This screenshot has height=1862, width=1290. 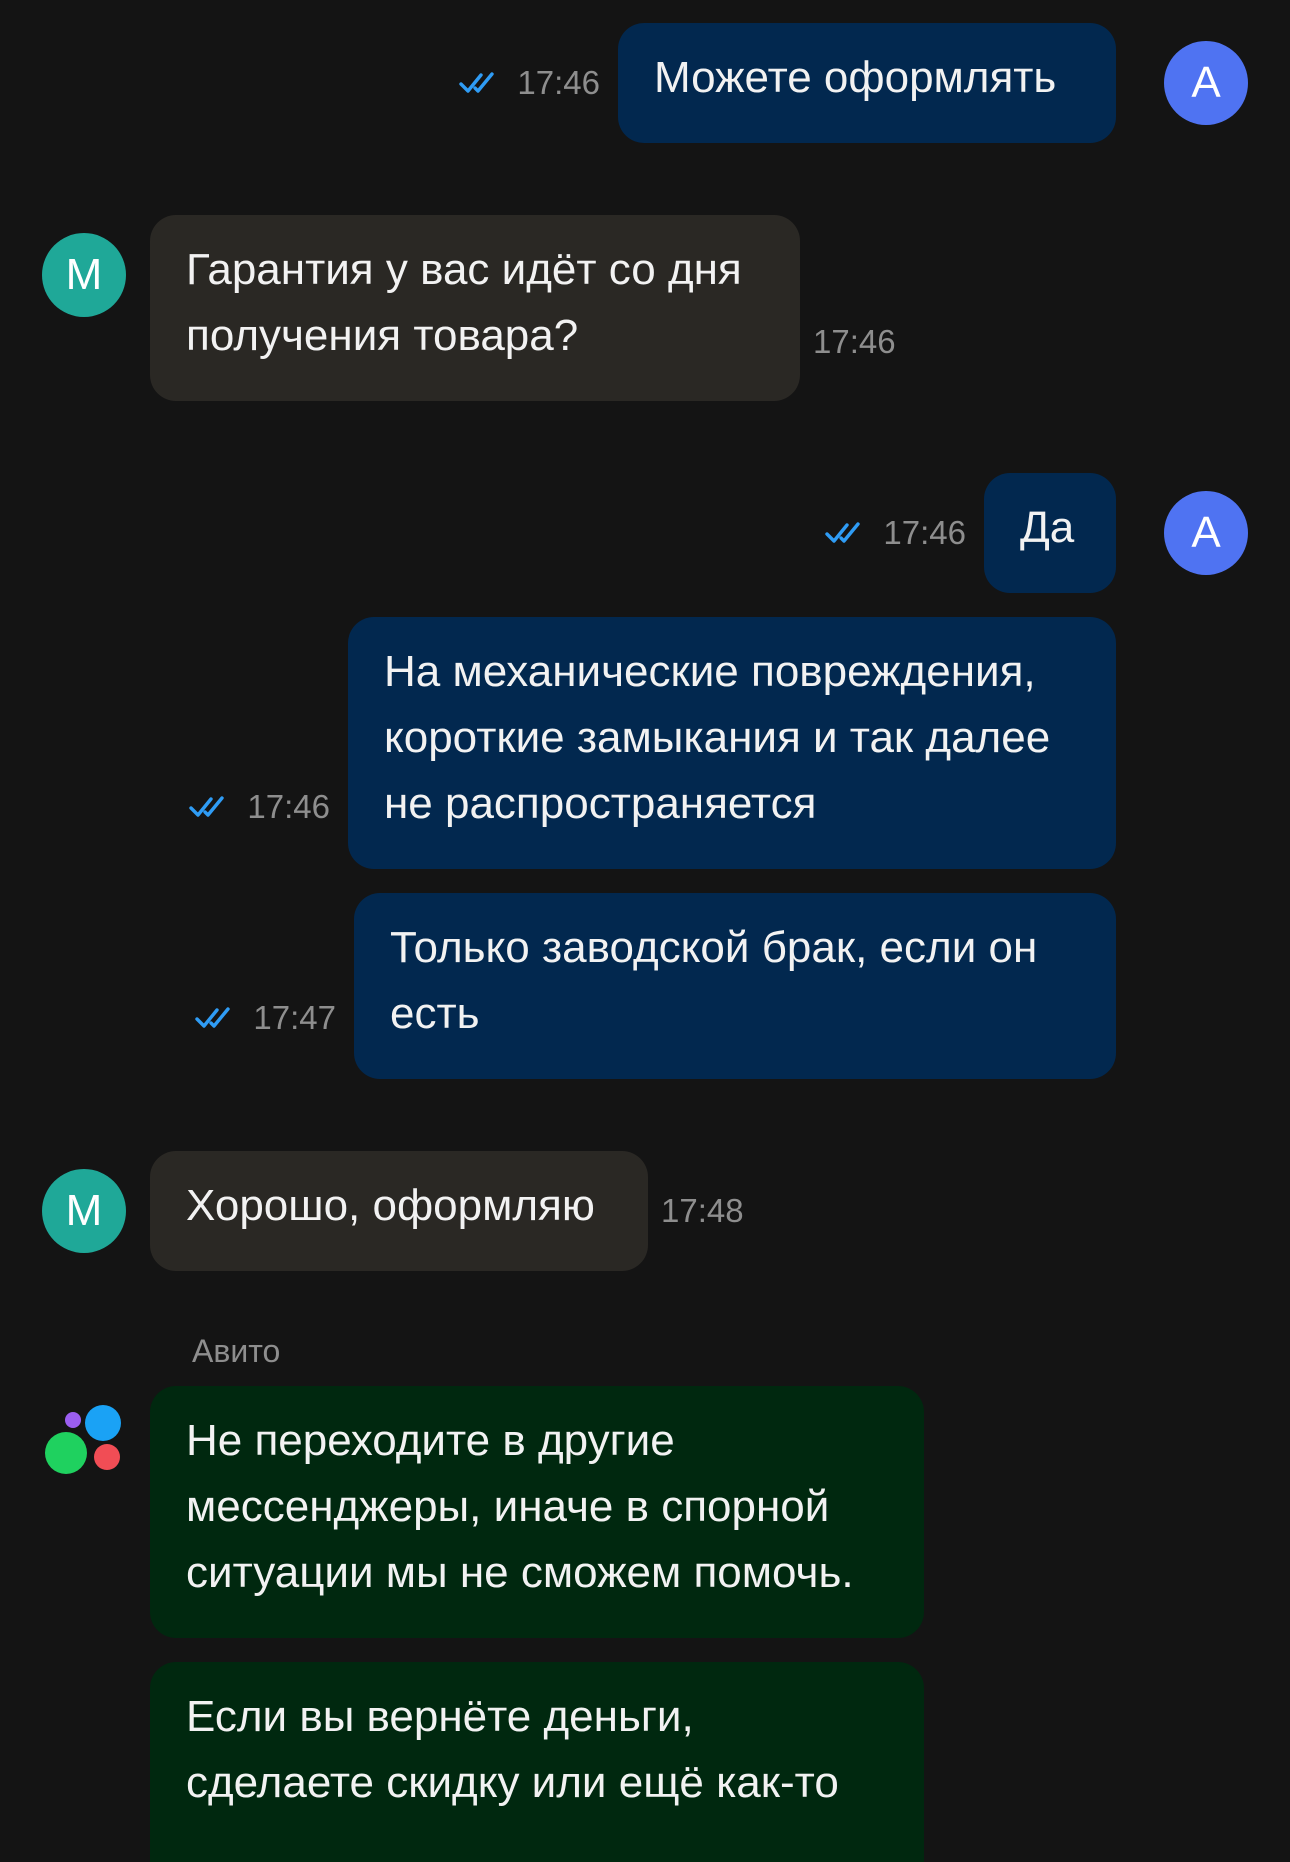 I want to click on outgoing-message: Можете оформлять, so click(x=867, y=83).